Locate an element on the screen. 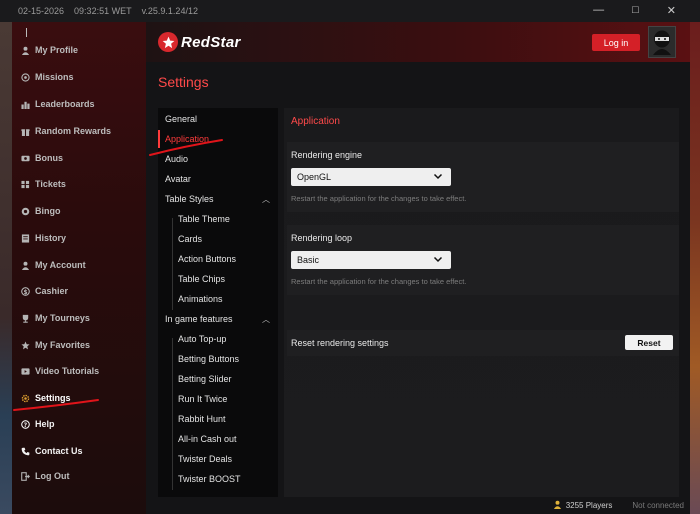 The width and height of the screenshot is (700, 514). sidebar-item-random-rewards: Random Rewards is located at coordinates (79, 131).